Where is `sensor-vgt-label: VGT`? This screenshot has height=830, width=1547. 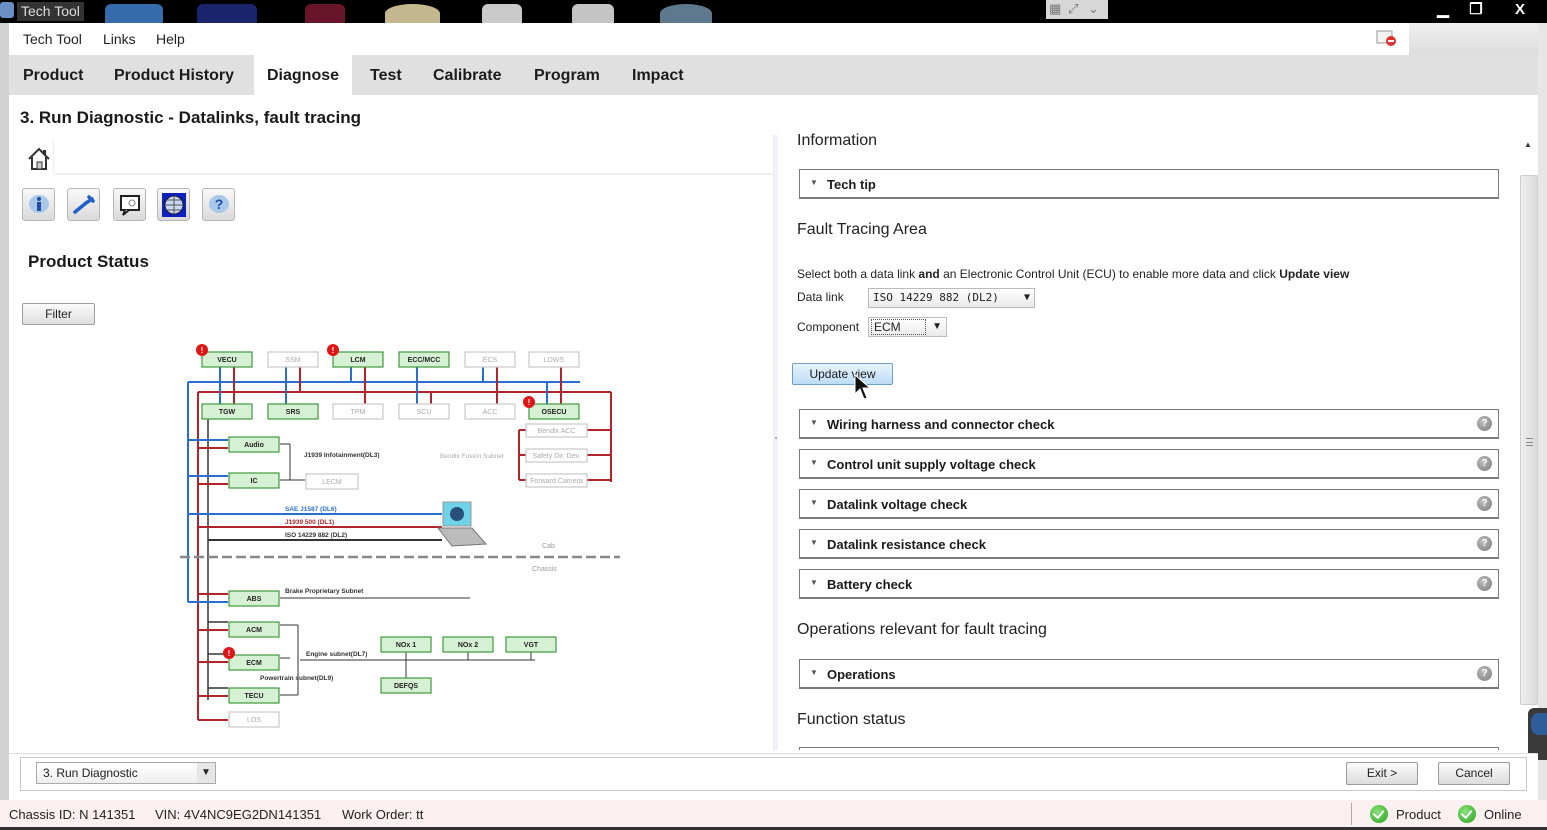 sensor-vgt-label: VGT is located at coordinates (531, 645).